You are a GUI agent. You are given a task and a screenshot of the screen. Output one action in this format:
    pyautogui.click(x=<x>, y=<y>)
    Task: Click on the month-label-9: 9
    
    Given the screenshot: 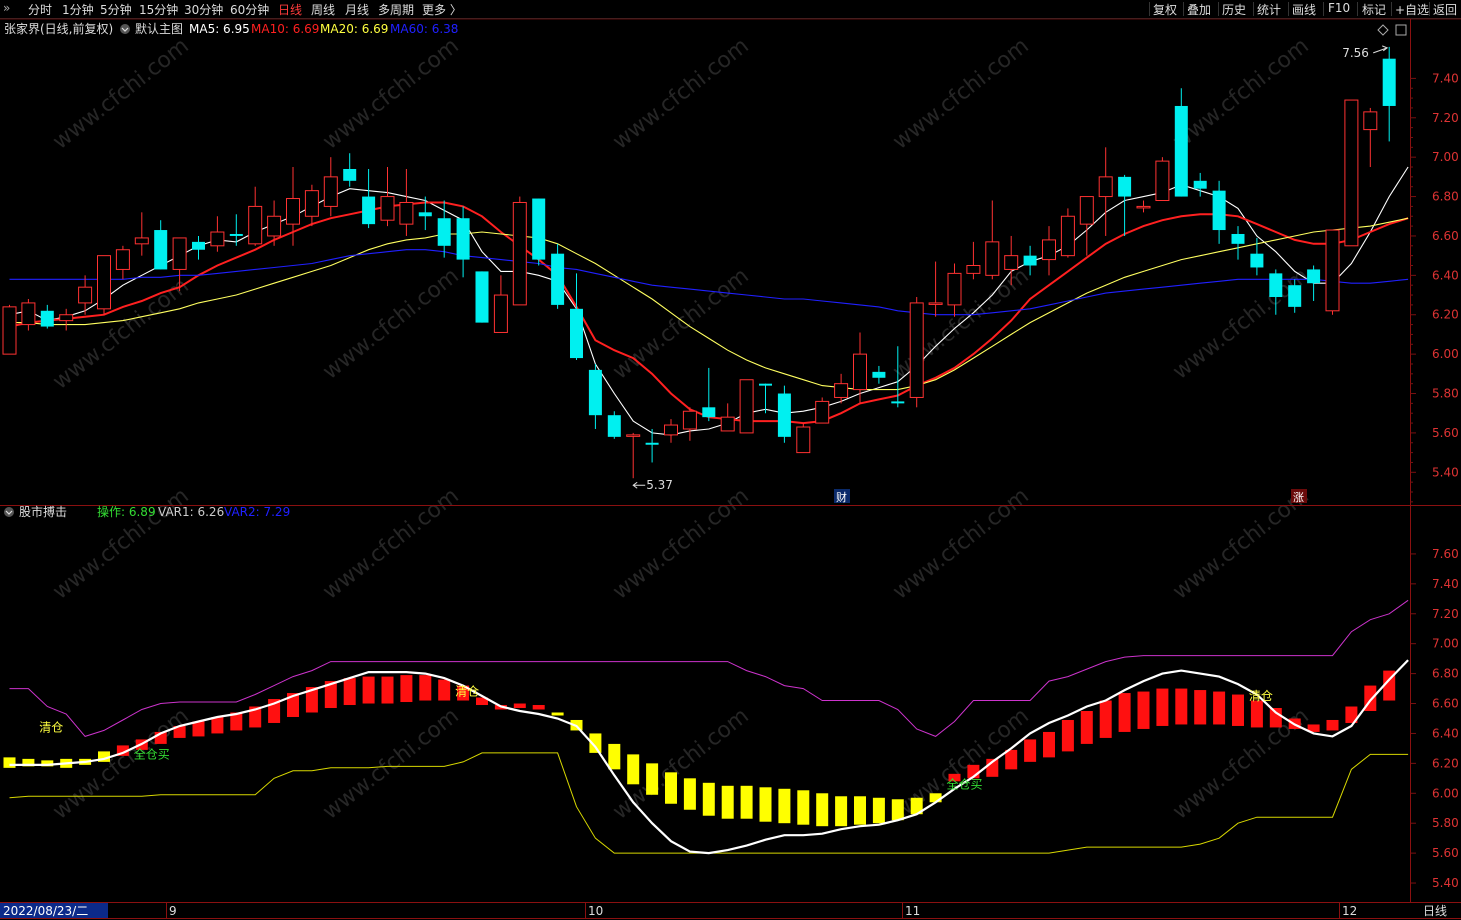 What is the action you would take?
    pyautogui.click(x=173, y=911)
    